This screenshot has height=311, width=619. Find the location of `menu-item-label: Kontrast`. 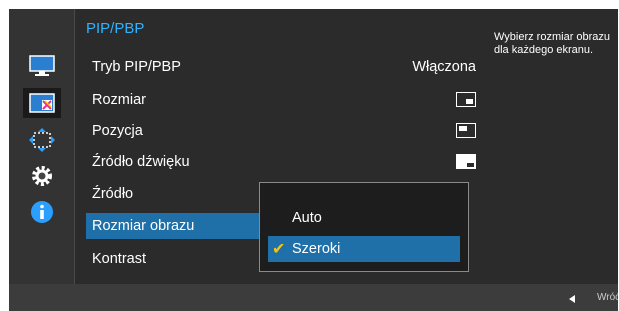

menu-item-label: Kontrast is located at coordinates (119, 259).